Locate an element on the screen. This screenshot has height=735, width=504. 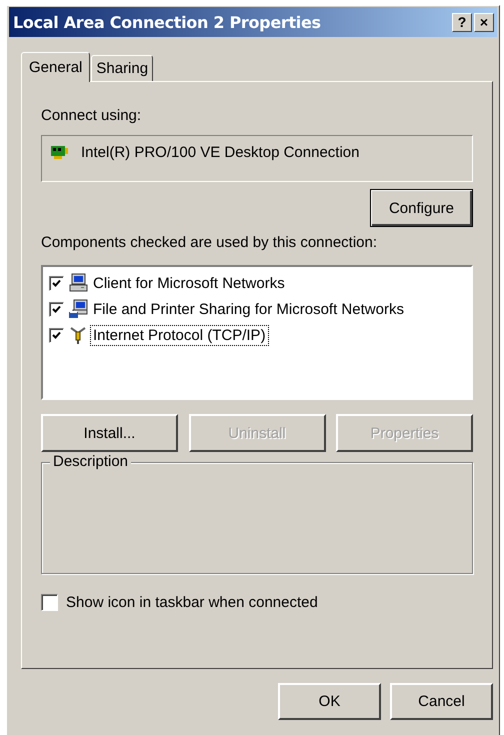
window-title: Local Area Connection 2 Properties is located at coordinates (167, 22).